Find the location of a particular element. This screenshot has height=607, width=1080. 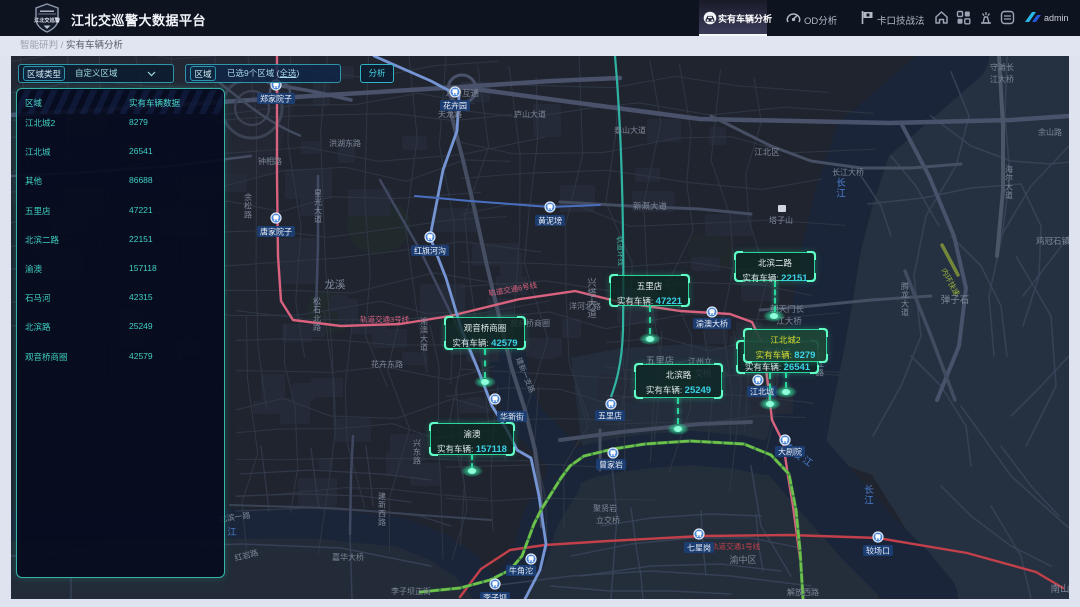

svg-text: 嘉华大桥 is located at coordinates (348, 557).